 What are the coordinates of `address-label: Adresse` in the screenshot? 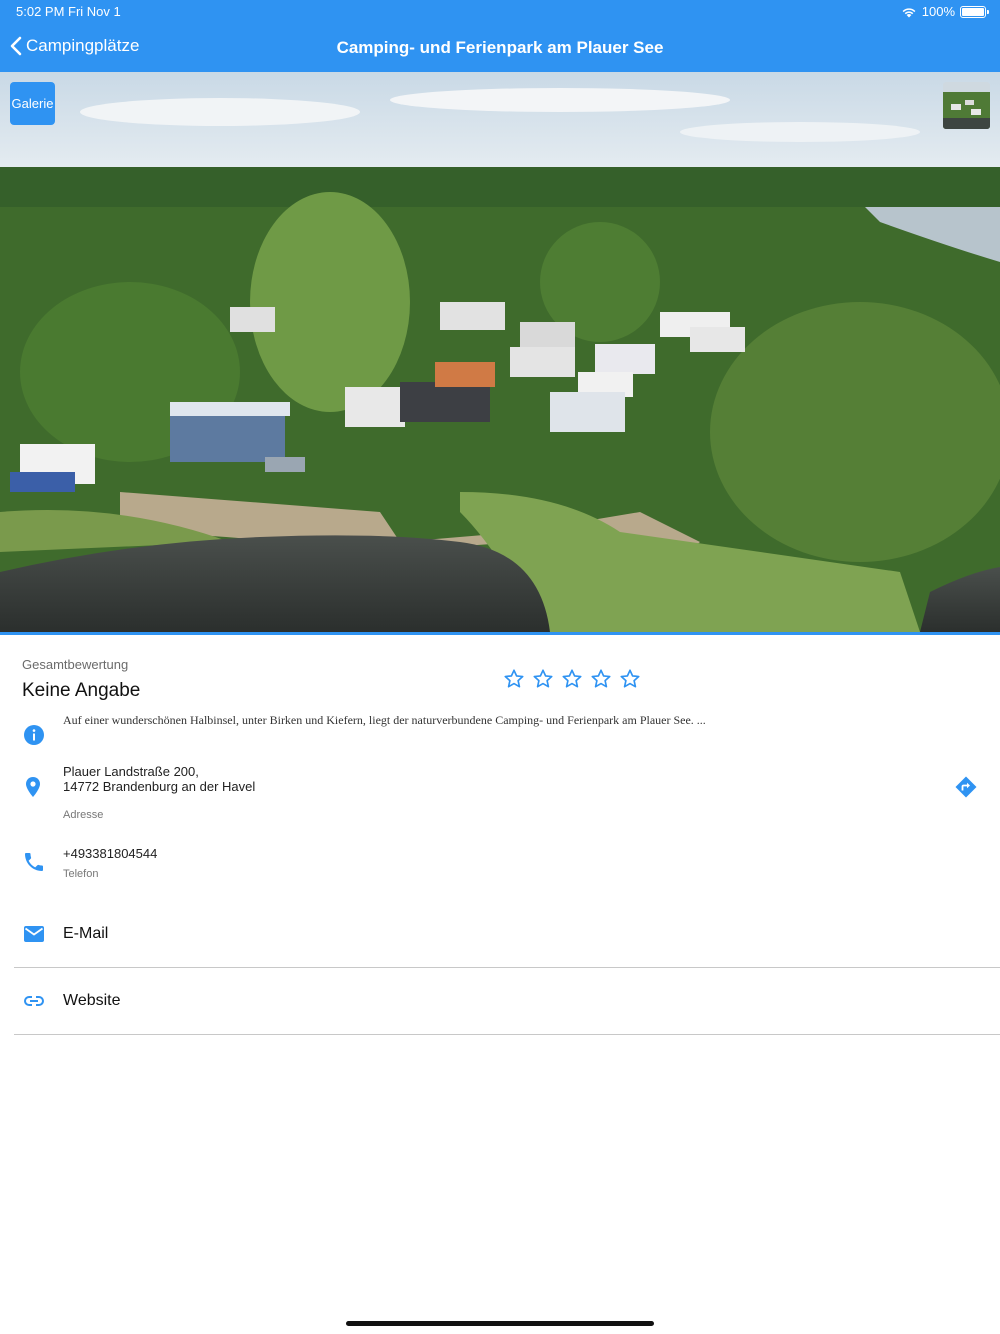 It's located at (83, 815).